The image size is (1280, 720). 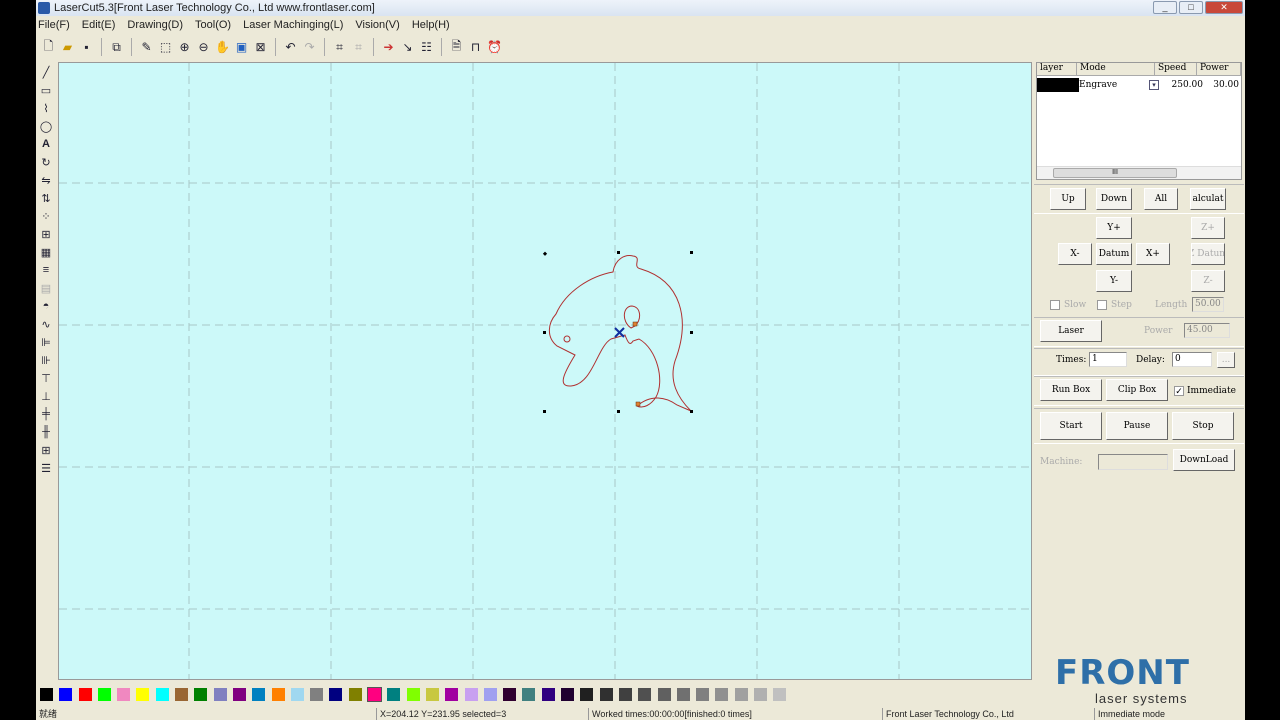 I want to click on open-icon: ▰, so click(x=67, y=47).